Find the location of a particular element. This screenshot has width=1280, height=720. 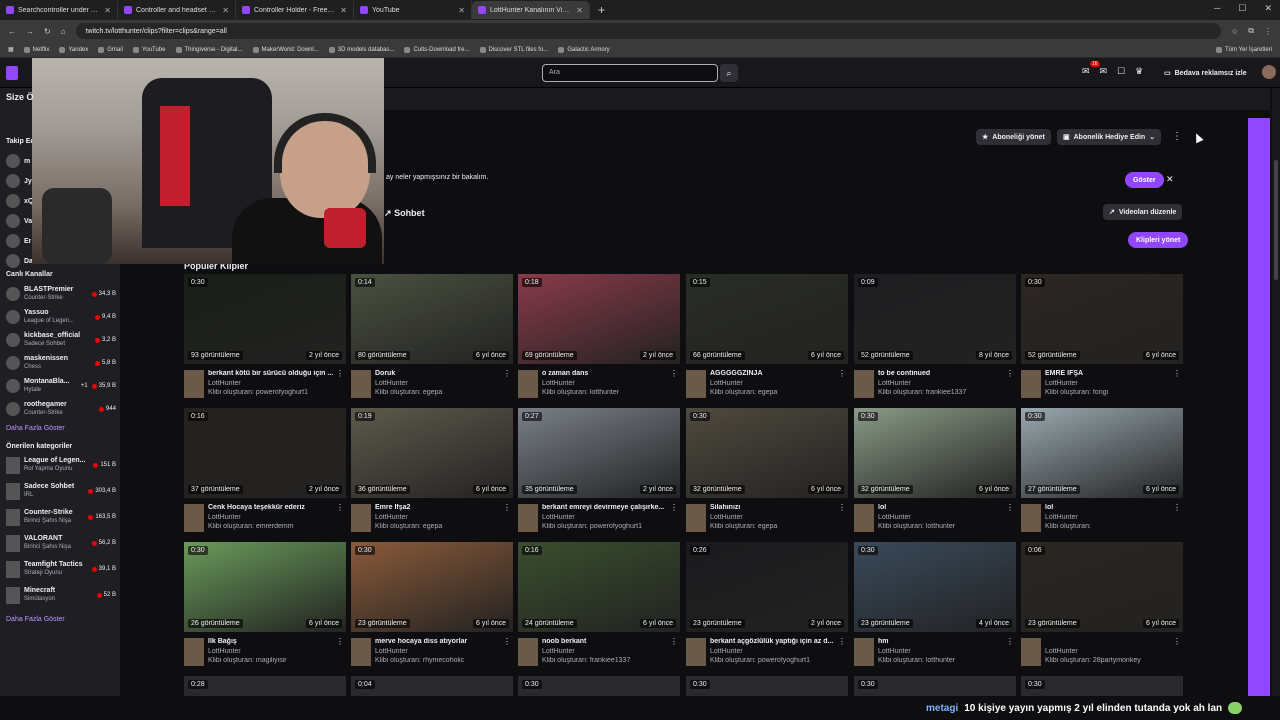

bookmark-item: Gmail is located at coordinates (110, 49).